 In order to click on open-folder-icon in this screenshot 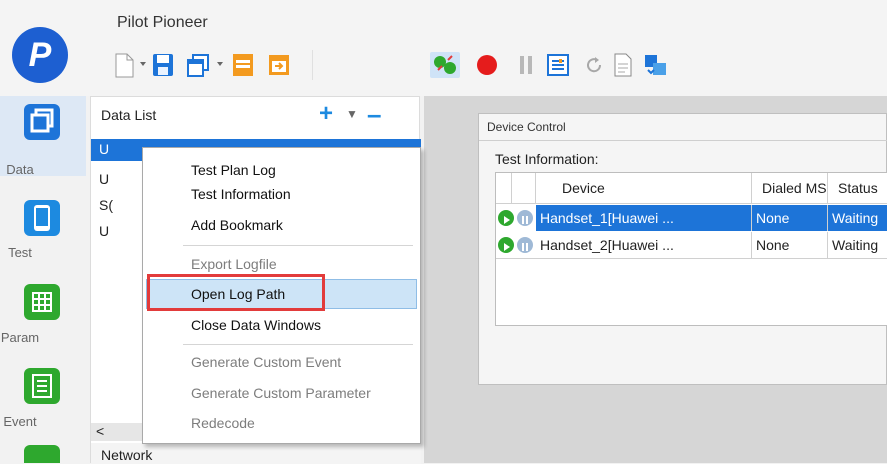, I will do `click(243, 65)`.